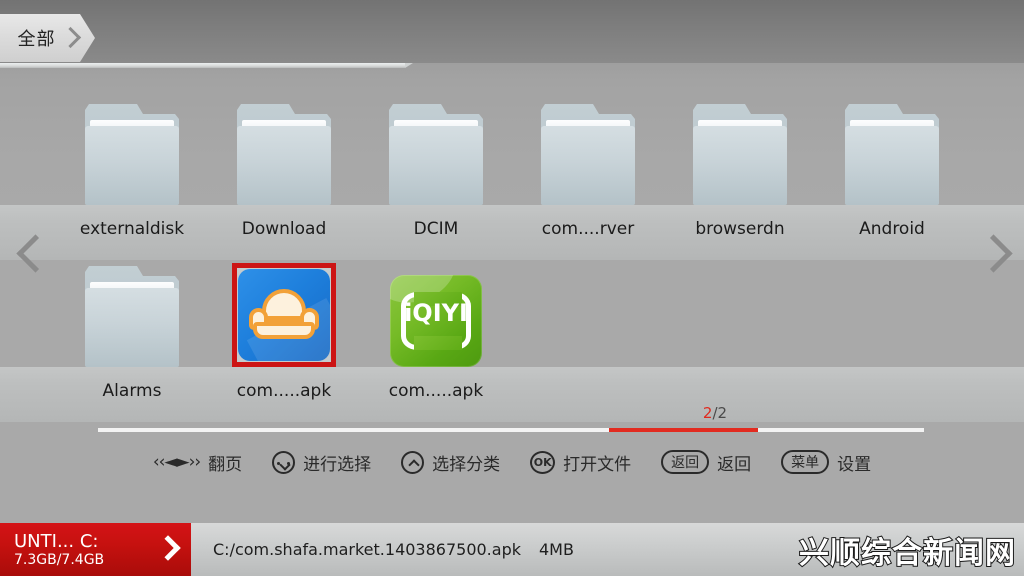 This screenshot has height=576, width=1024. I want to click on hint-paging: ‹‹◄►›› 翻页, so click(197, 462).